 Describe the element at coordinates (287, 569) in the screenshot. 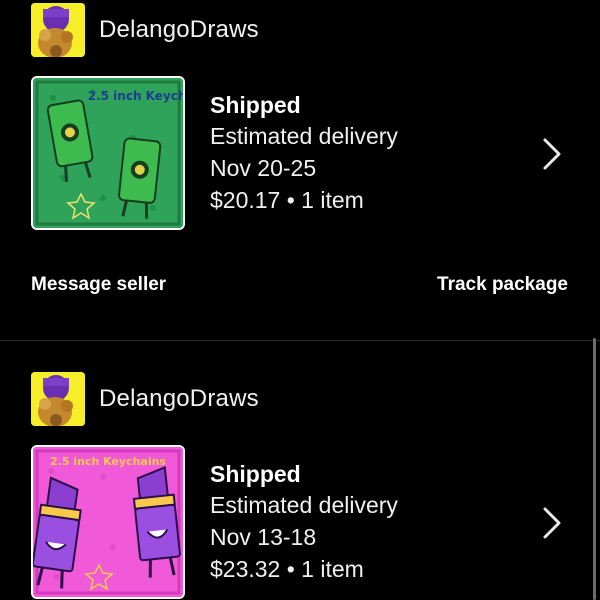

I see `order-summary: $23.32 • 1 item` at that location.